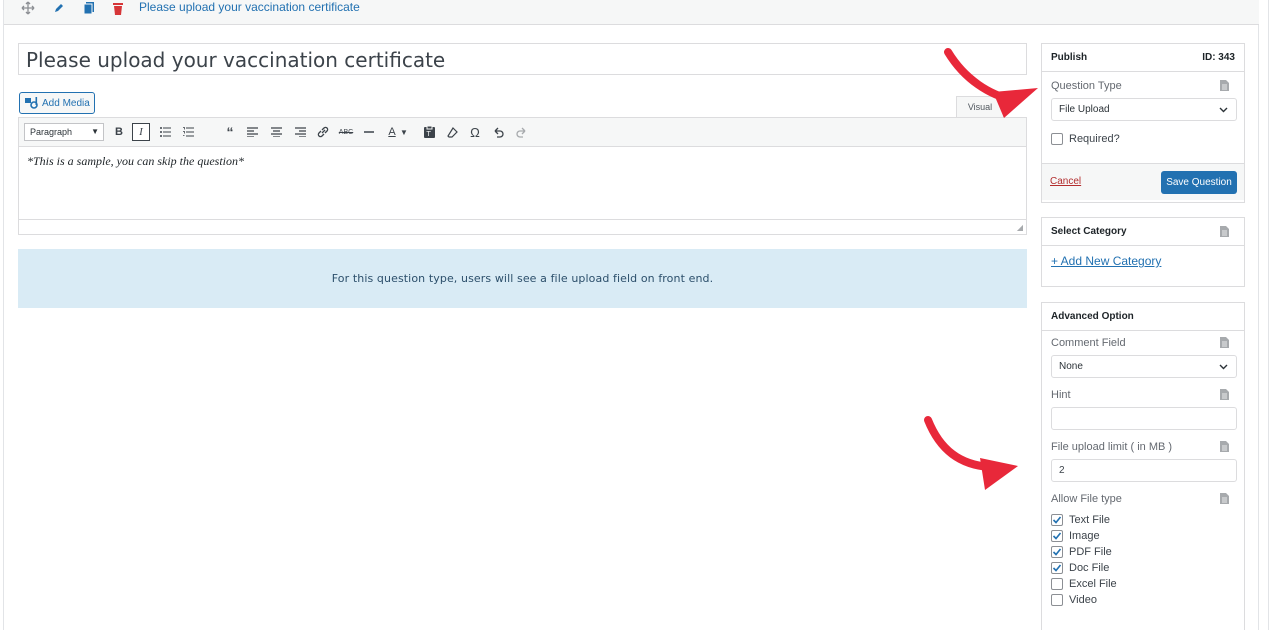 Image resolution: width=1280 pixels, height=630 pixels. Describe the element at coordinates (1143, 552) in the screenshot. I see `file-type-item: PDF File` at that location.